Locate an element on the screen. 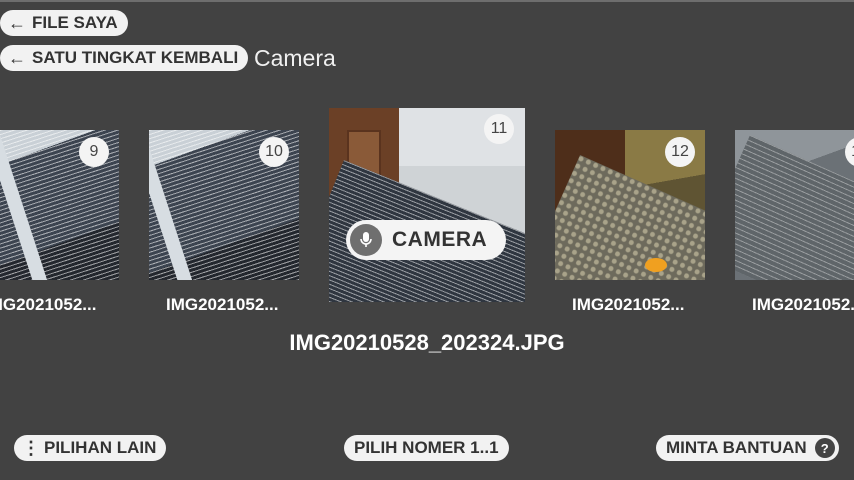 The height and width of the screenshot is (480, 854). more-options-label: PILIHAN LAIN is located at coordinates (100, 447).